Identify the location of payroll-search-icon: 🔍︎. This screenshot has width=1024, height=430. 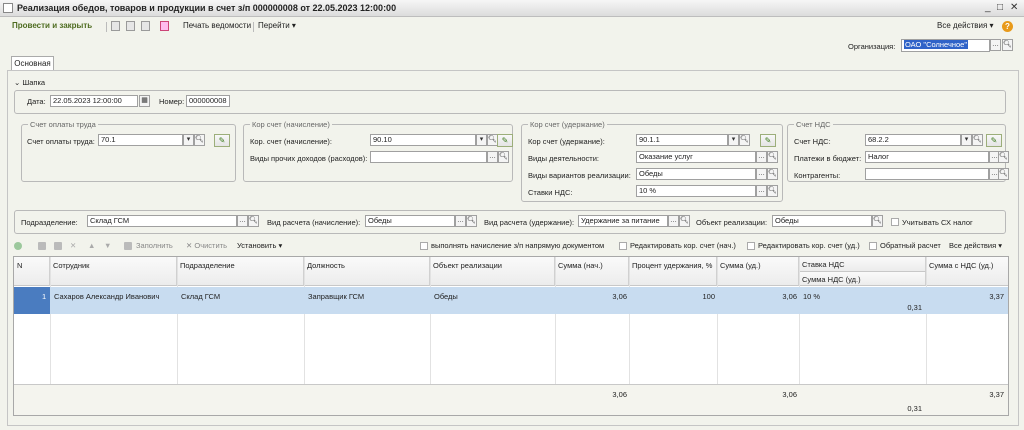
(199, 140).